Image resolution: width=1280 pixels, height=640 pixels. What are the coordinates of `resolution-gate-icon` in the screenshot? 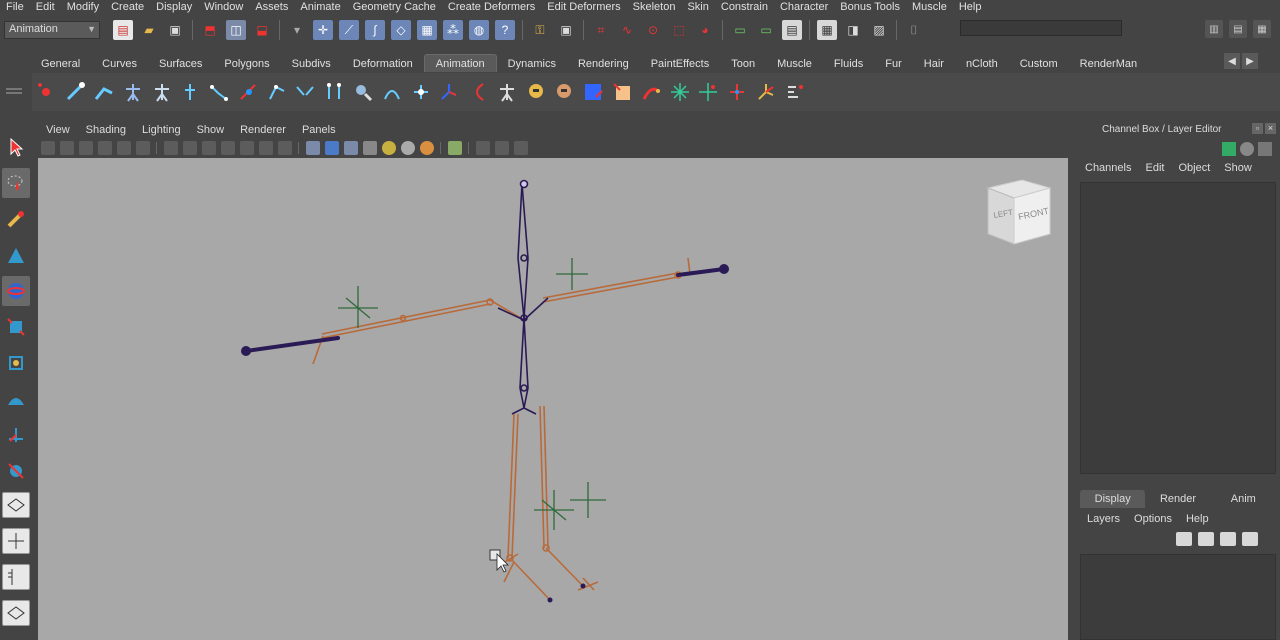 It's located at (208, 148).